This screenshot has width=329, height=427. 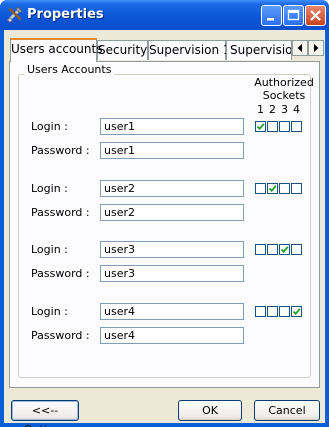 I want to click on login-field: user1, so click(x=172, y=126).